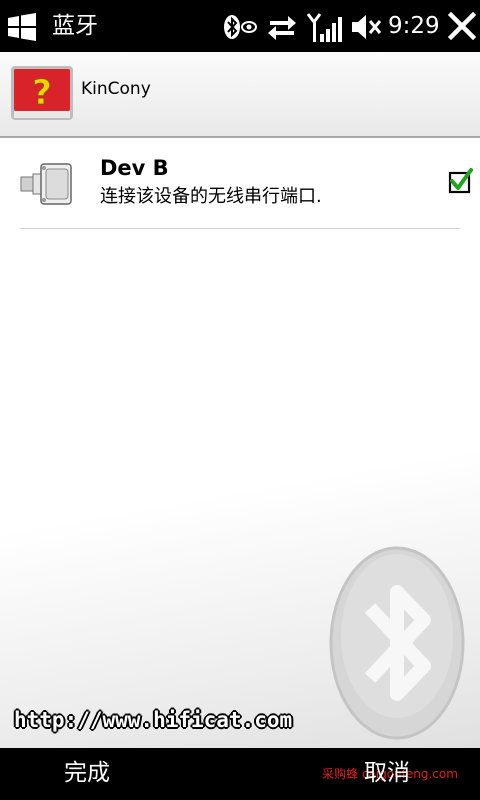 The width and height of the screenshot is (480, 800). Describe the element at coordinates (240, 95) in the screenshot. I see `device-header: ? KinCony` at that location.